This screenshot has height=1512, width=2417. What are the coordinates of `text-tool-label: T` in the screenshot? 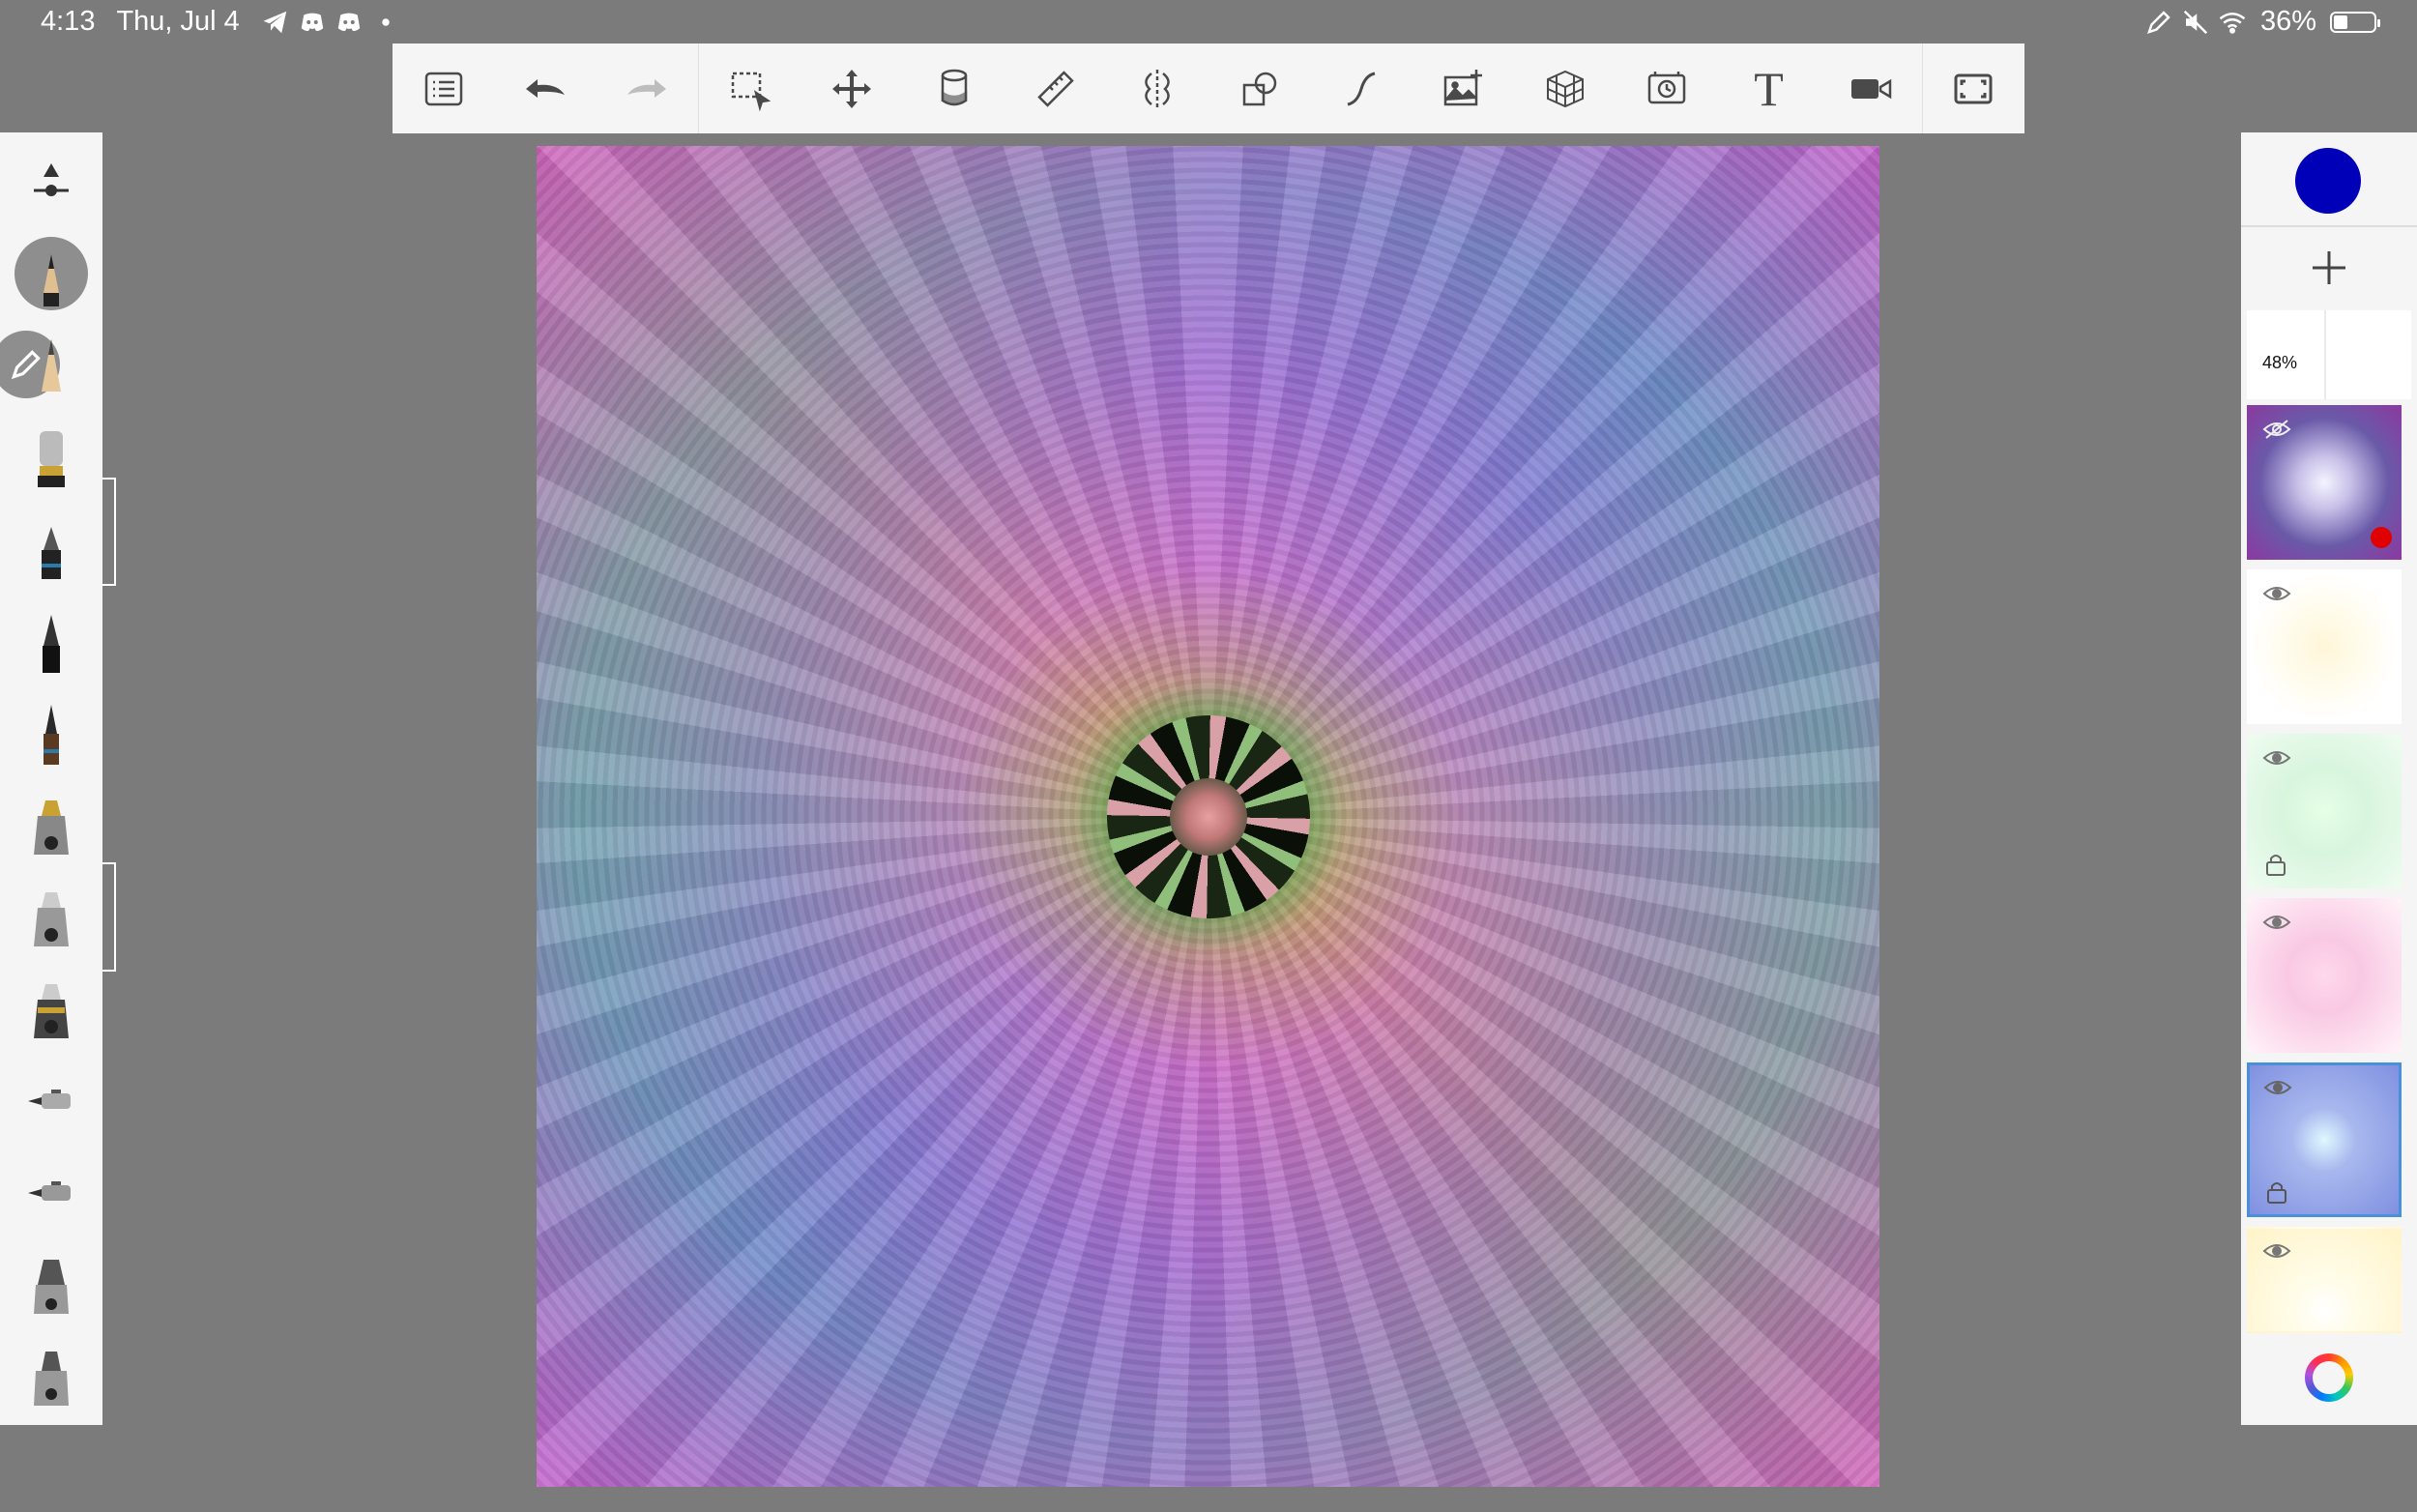 It's located at (1769, 88).